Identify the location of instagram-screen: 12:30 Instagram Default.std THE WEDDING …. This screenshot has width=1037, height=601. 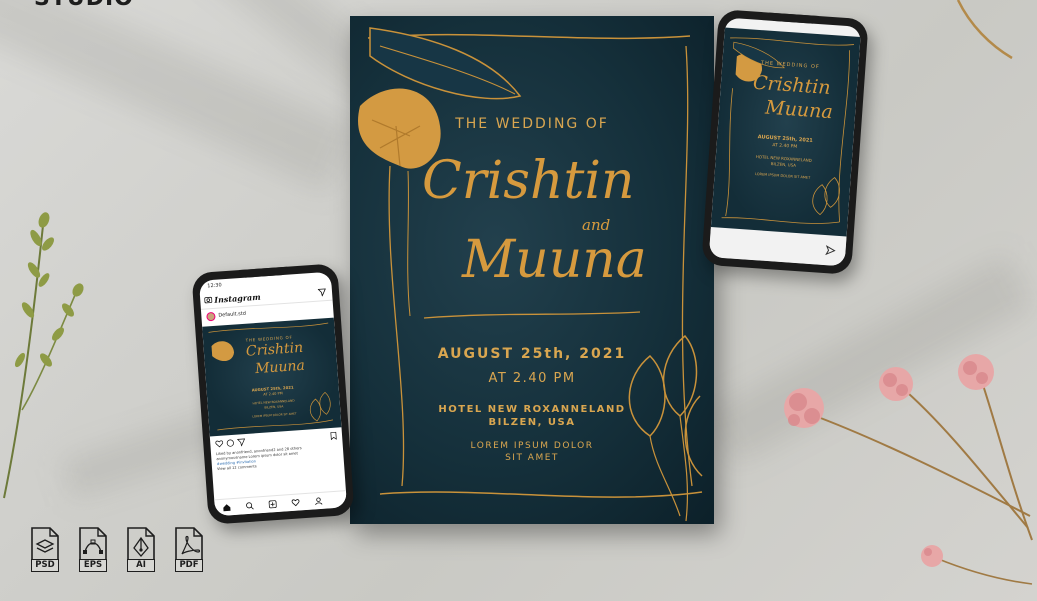
(273, 394).